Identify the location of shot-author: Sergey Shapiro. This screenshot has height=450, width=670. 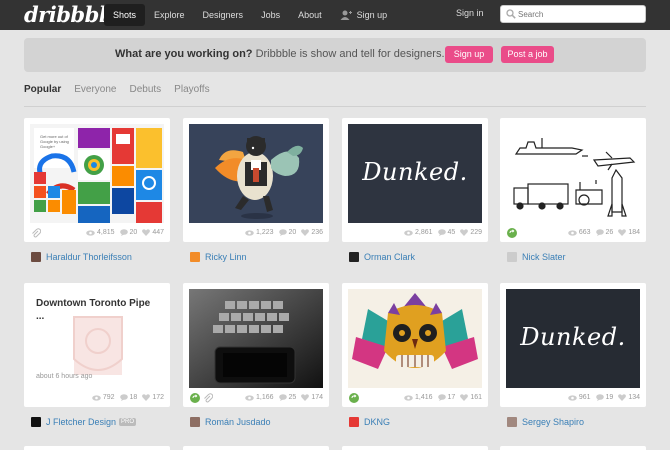
(545, 422).